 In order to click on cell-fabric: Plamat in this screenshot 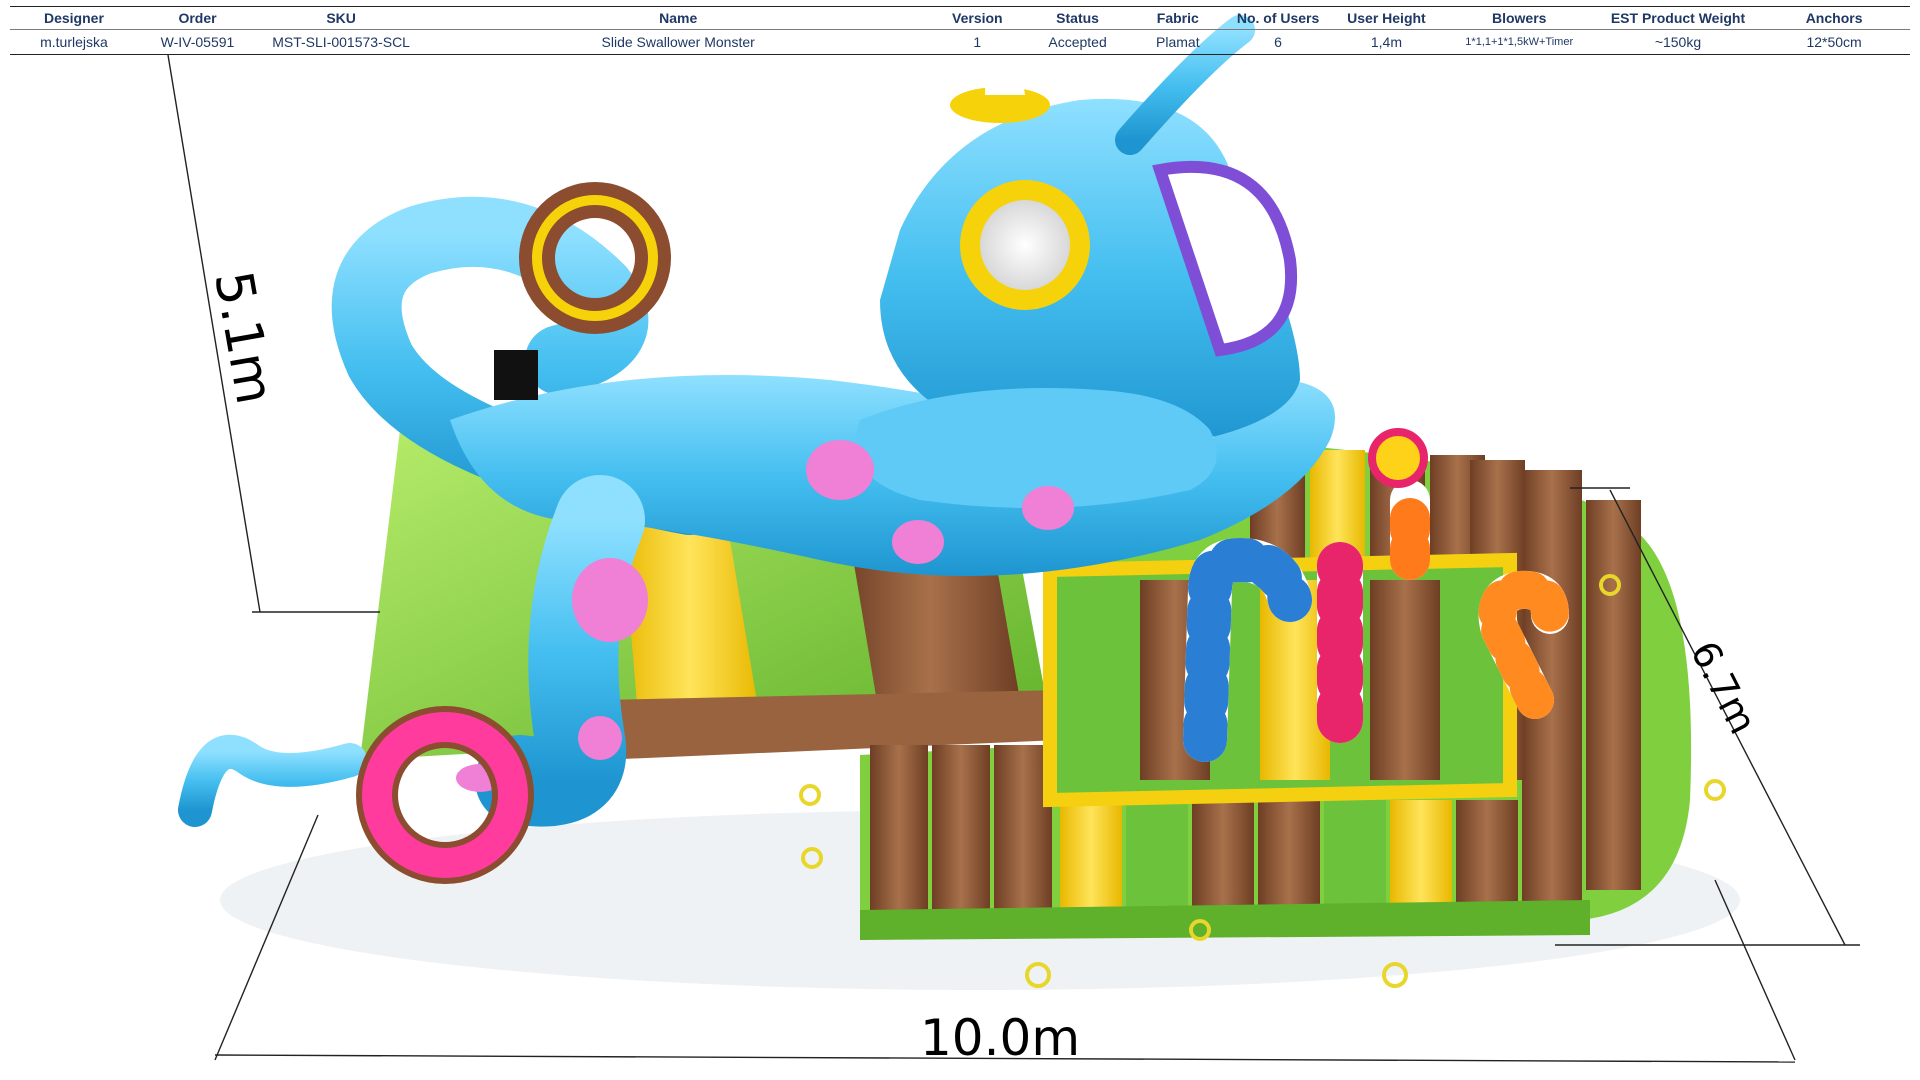, I will do `click(1177, 42)`.